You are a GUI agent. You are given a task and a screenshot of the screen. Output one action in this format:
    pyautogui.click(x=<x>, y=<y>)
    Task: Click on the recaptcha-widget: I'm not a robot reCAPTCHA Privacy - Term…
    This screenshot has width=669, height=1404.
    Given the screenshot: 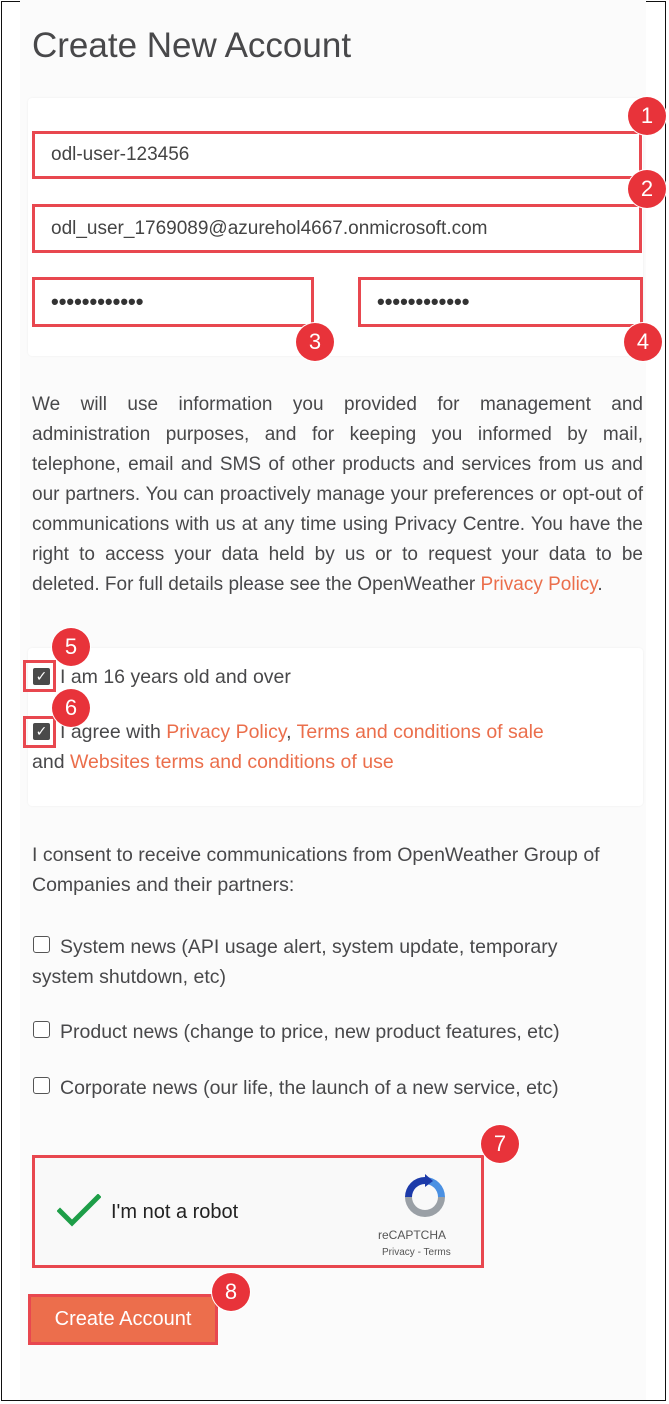 What is the action you would take?
    pyautogui.click(x=258, y=1211)
    